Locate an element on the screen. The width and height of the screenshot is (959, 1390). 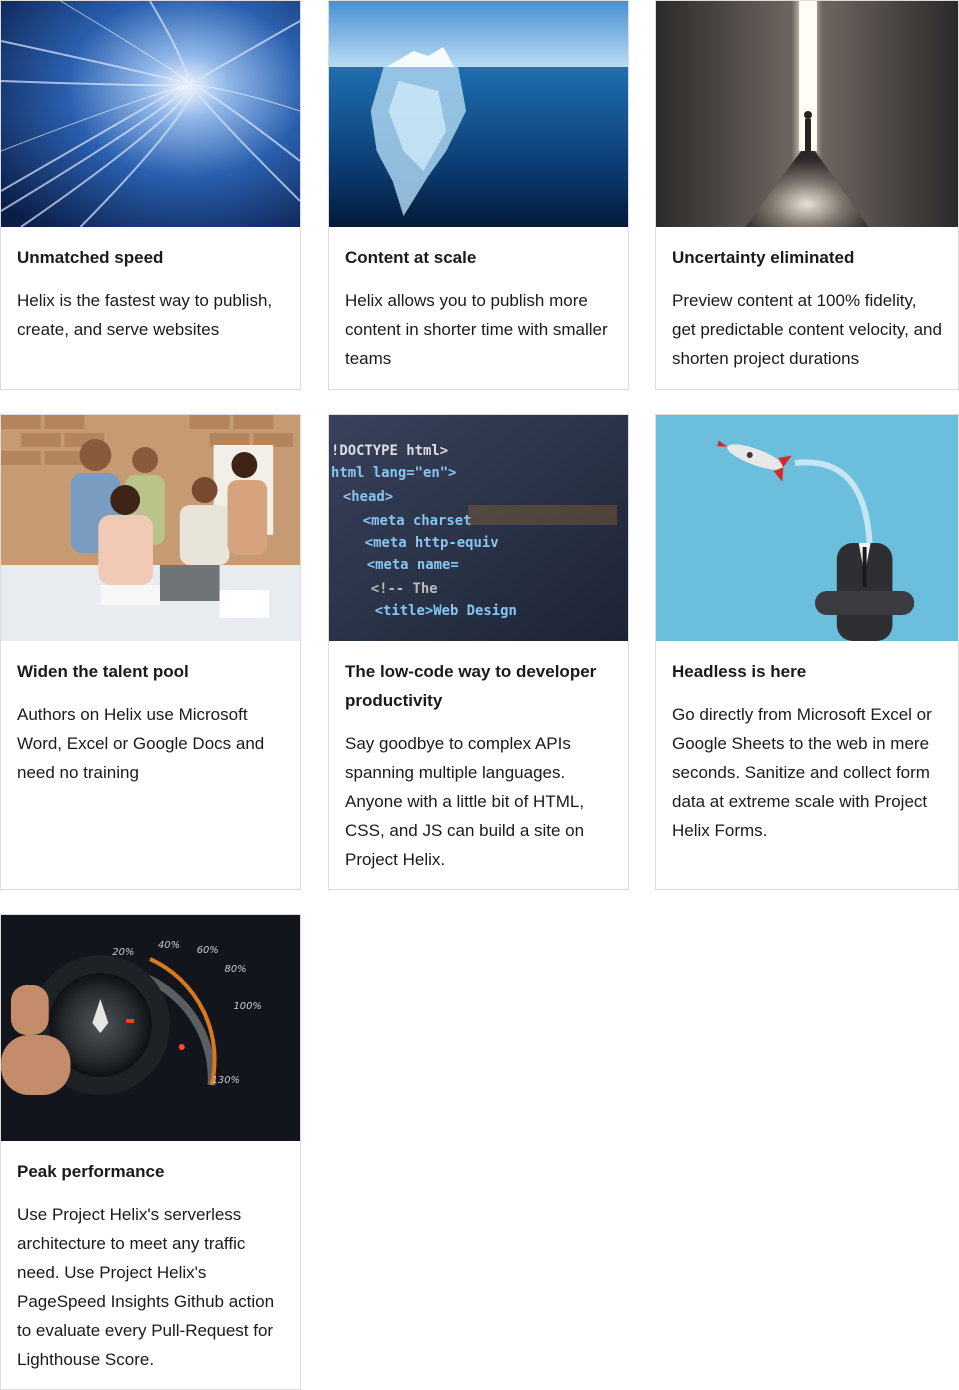
card-title: Unmatched speed is located at coordinates (90, 257).